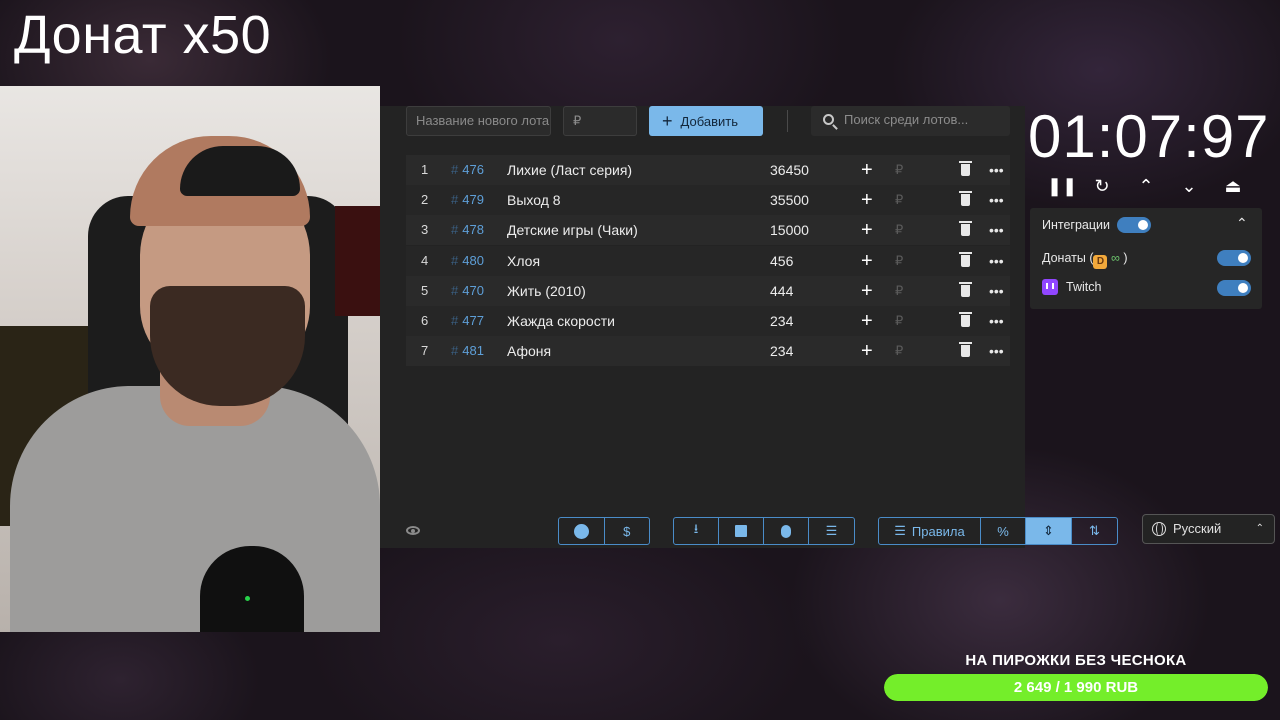  I want to click on lot-id: #478, so click(467, 230).